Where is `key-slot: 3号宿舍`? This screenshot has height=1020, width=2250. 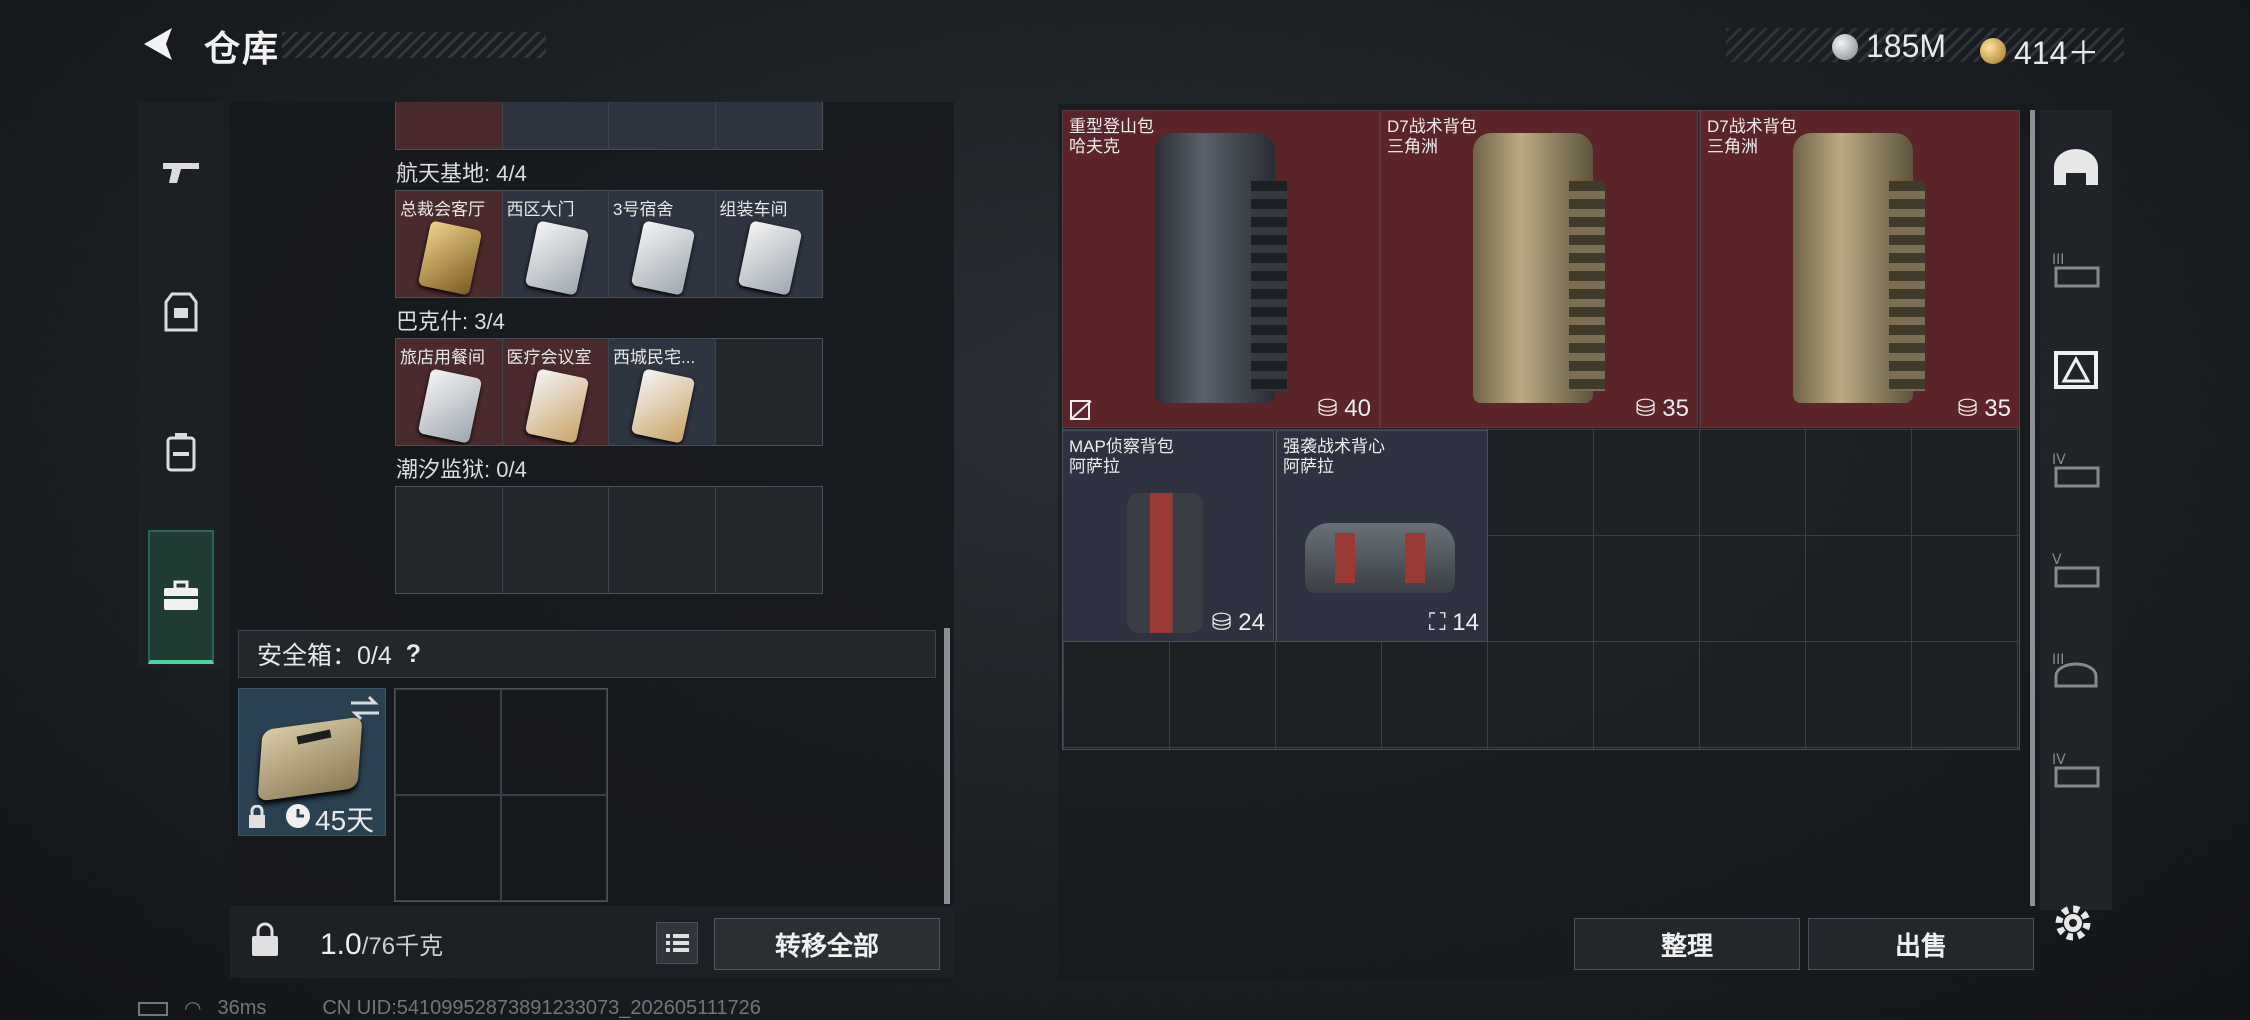
key-slot: 3号宿舍 is located at coordinates (662, 244).